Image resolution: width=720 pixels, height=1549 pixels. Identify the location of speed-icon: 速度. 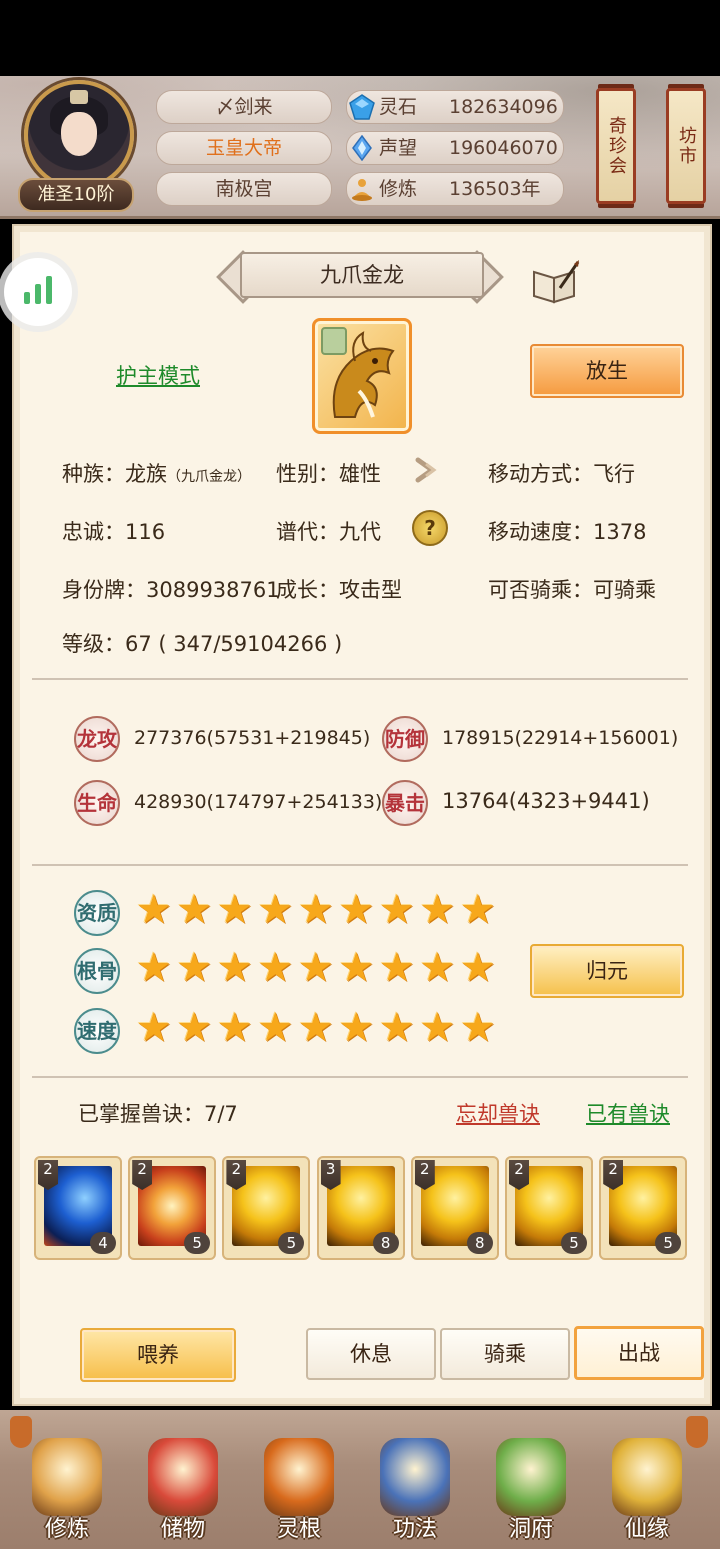
(97, 1031).